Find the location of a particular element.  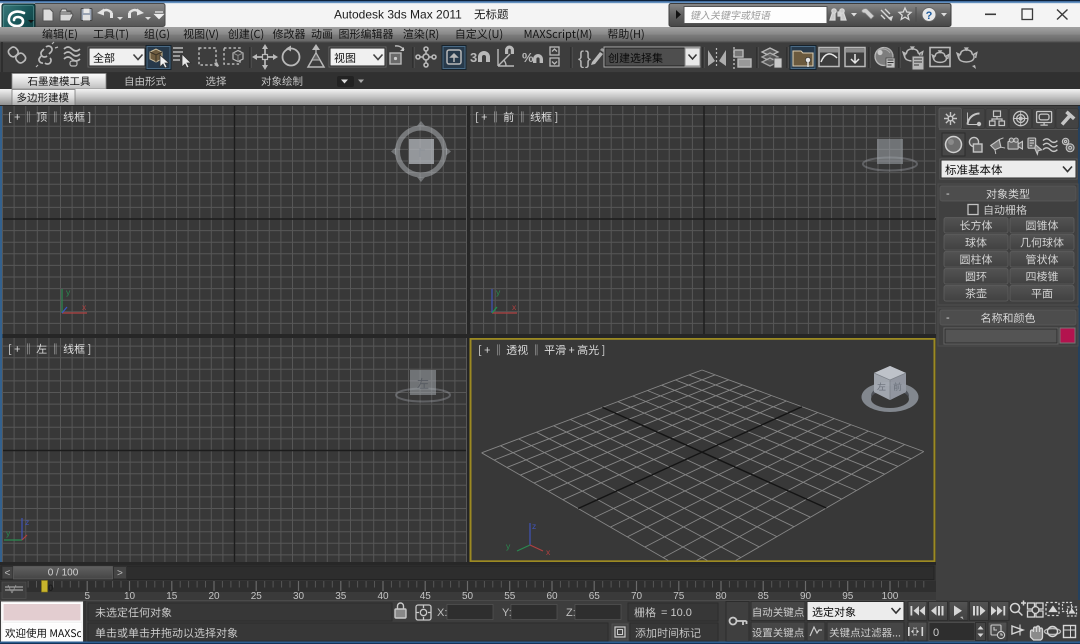

svg-text: X: is located at coordinates (442, 613).